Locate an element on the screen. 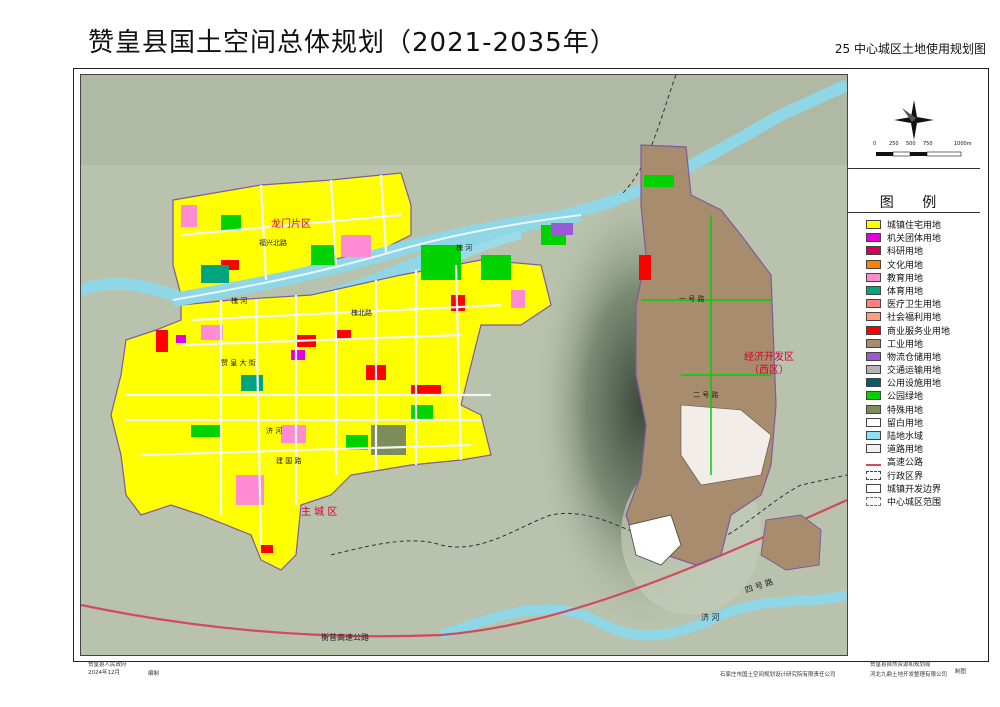 The height and width of the screenshot is (707, 1000). legend-label: 商业服务业用地 is located at coordinates (919, 331).